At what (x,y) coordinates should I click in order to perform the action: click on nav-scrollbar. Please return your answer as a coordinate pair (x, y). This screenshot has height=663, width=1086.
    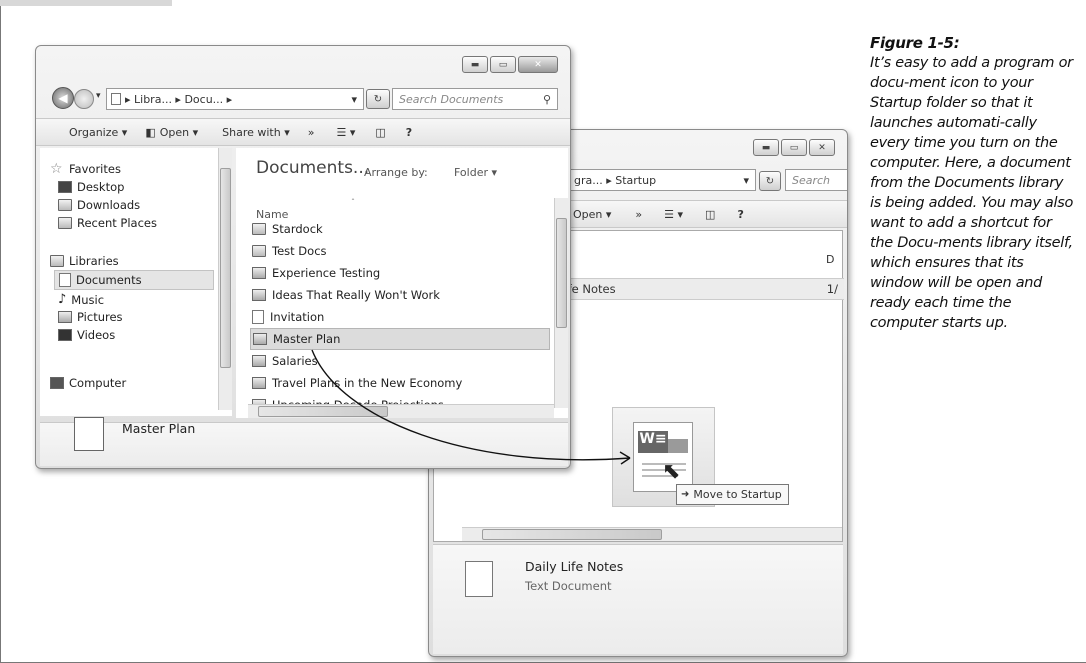
    Looking at the image, I should click on (225, 279).